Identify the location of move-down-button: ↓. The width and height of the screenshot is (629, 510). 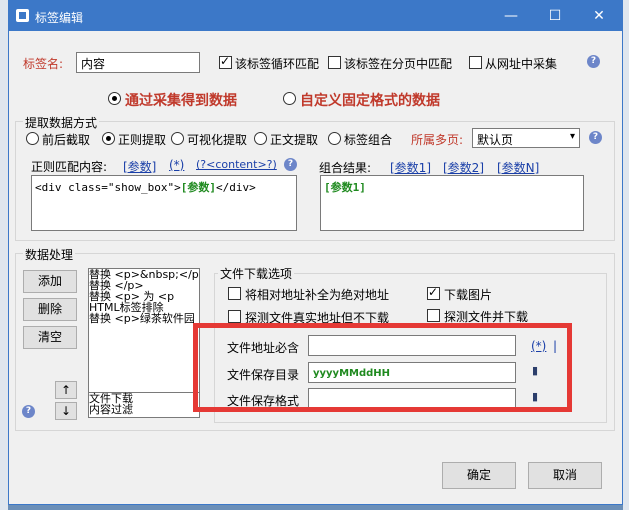
(66, 411).